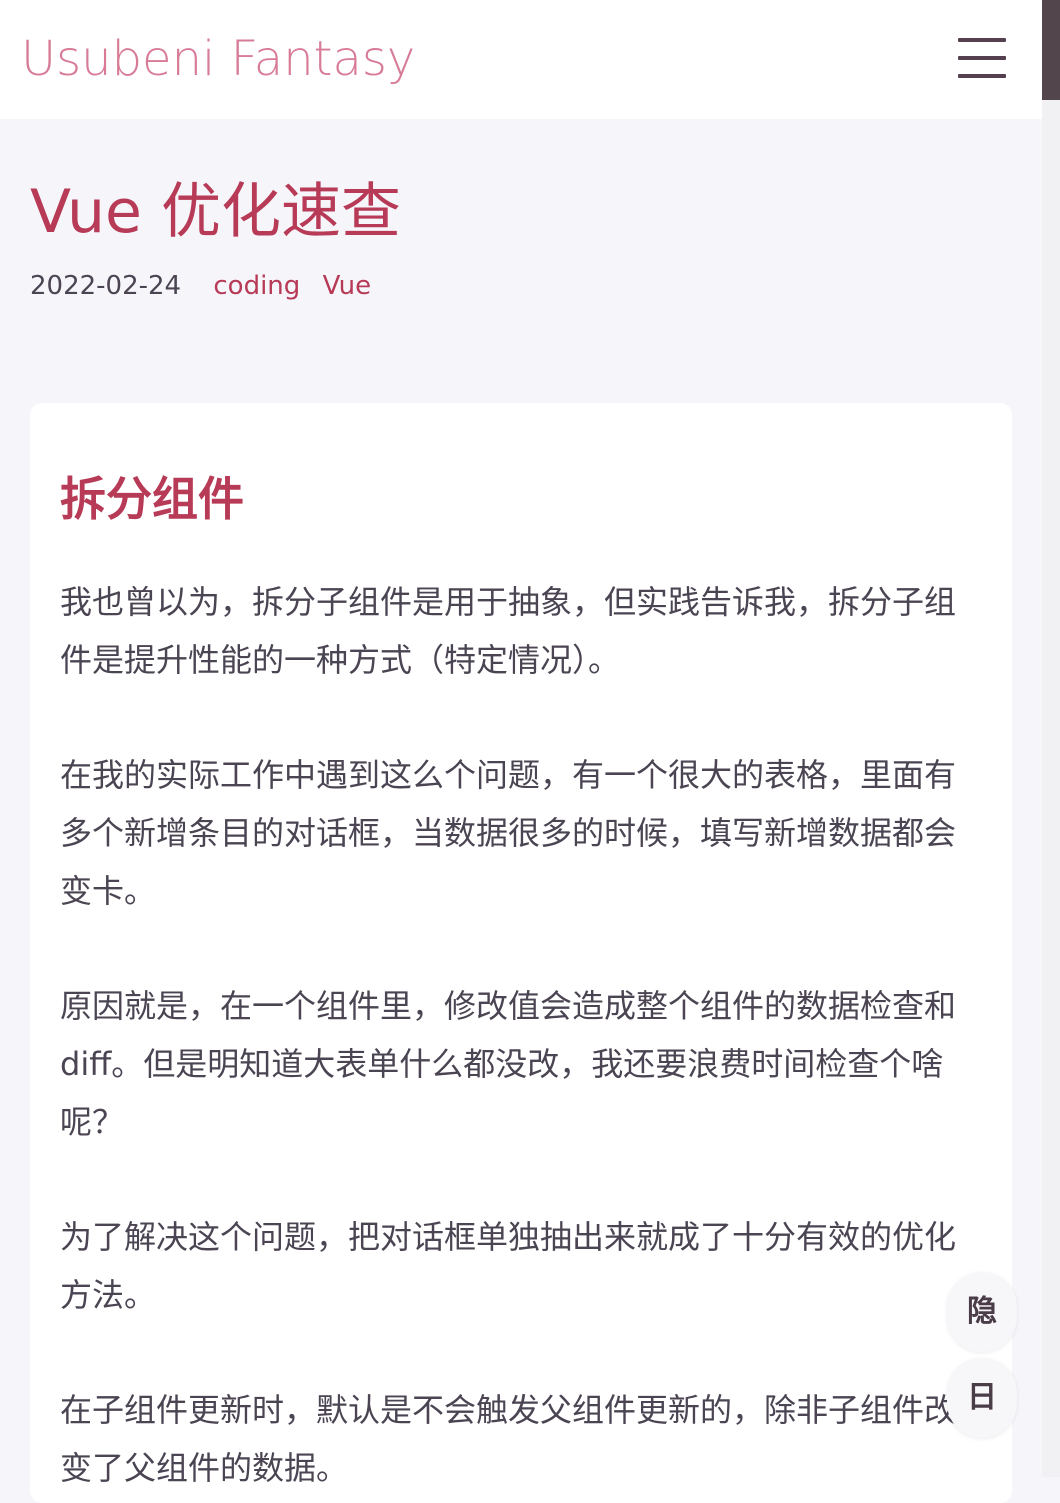 This screenshot has height=1503, width=1060. What do you see at coordinates (508, 1006) in the screenshot?
I see `paragraph-line: 原因就是，在一个组件里，修改值会造成整个组件的数据检查和` at bounding box center [508, 1006].